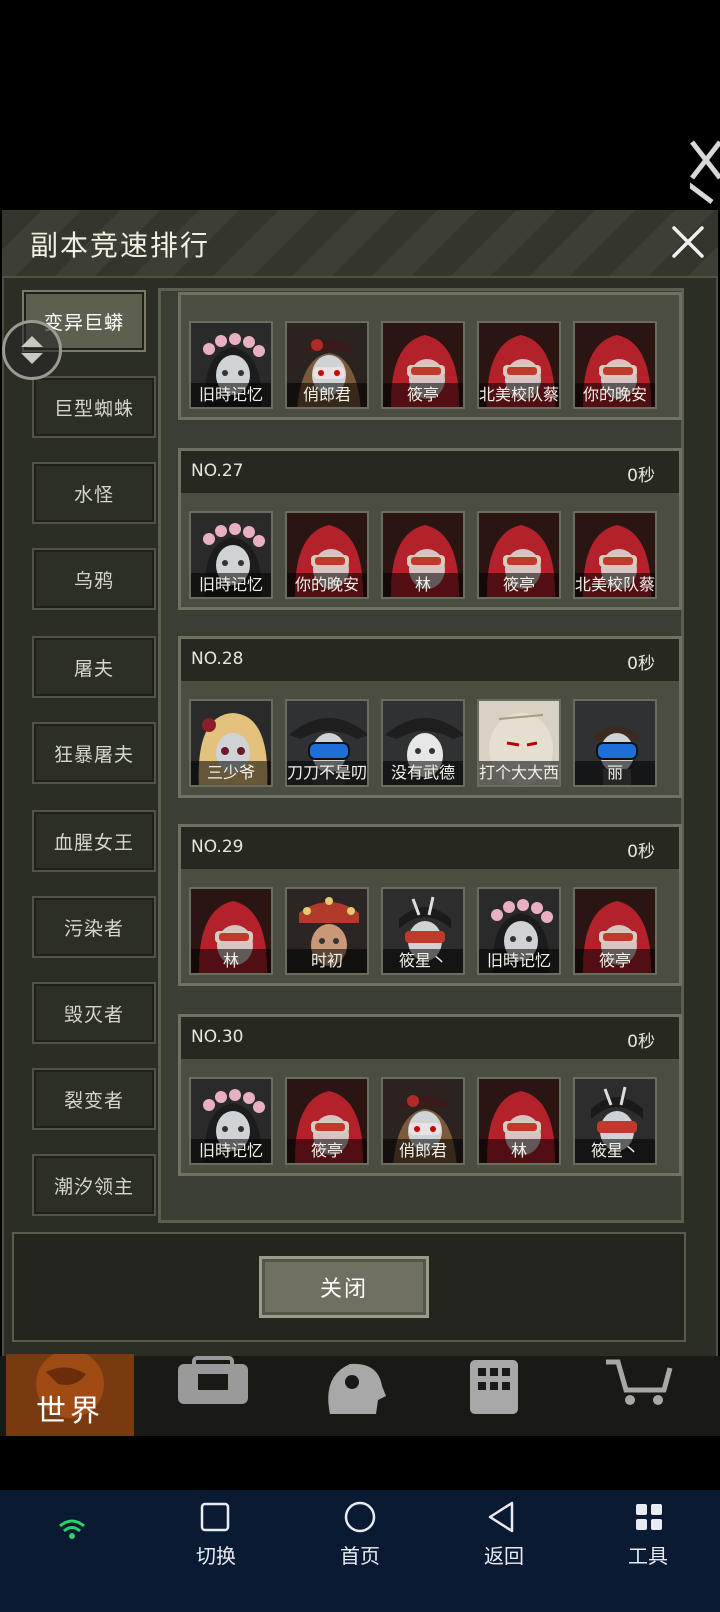 The width and height of the screenshot is (720, 1612). What do you see at coordinates (215, 1517) in the screenshot?
I see `square-icon` at bounding box center [215, 1517].